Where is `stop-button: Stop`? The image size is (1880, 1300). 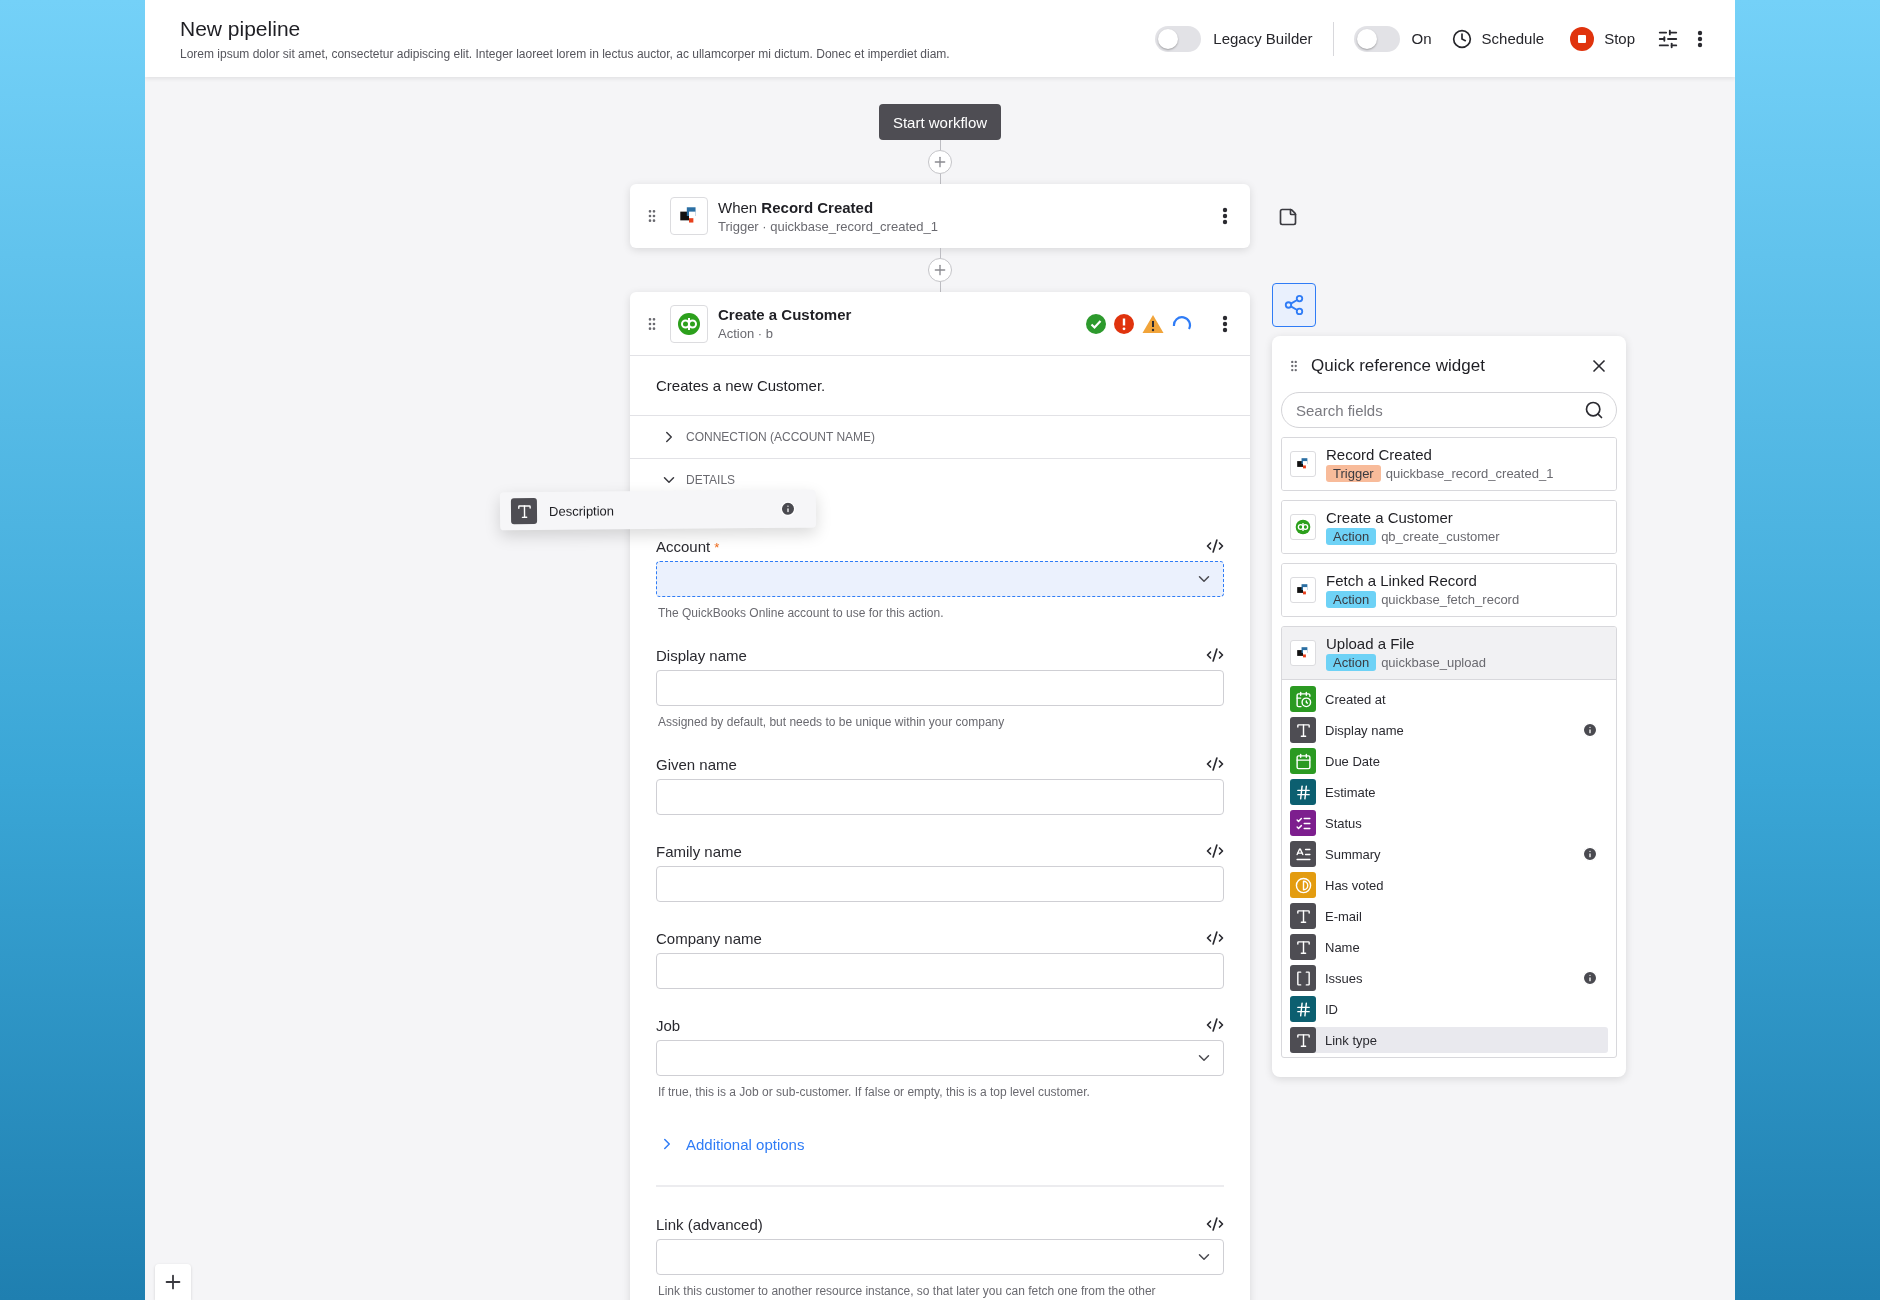
stop-button: Stop is located at coordinates (1602, 38).